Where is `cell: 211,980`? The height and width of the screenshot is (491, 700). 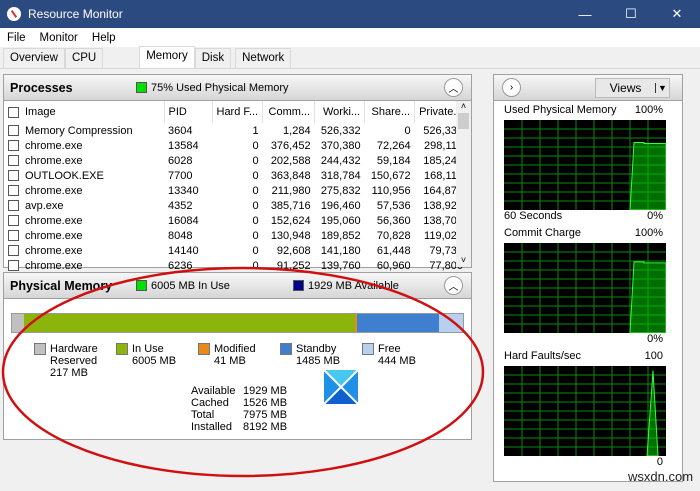 cell: 211,980 is located at coordinates (291, 190).